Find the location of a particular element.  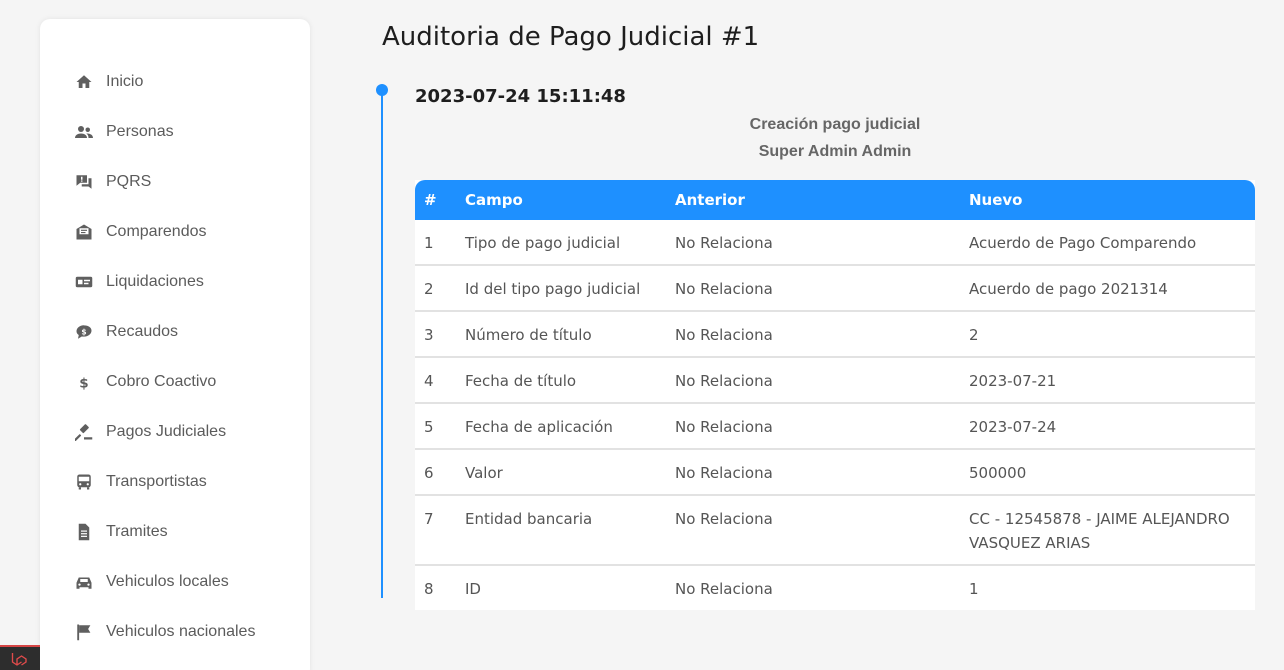

sidebar-item-label: Pagos Judiciales is located at coordinates (166, 431).